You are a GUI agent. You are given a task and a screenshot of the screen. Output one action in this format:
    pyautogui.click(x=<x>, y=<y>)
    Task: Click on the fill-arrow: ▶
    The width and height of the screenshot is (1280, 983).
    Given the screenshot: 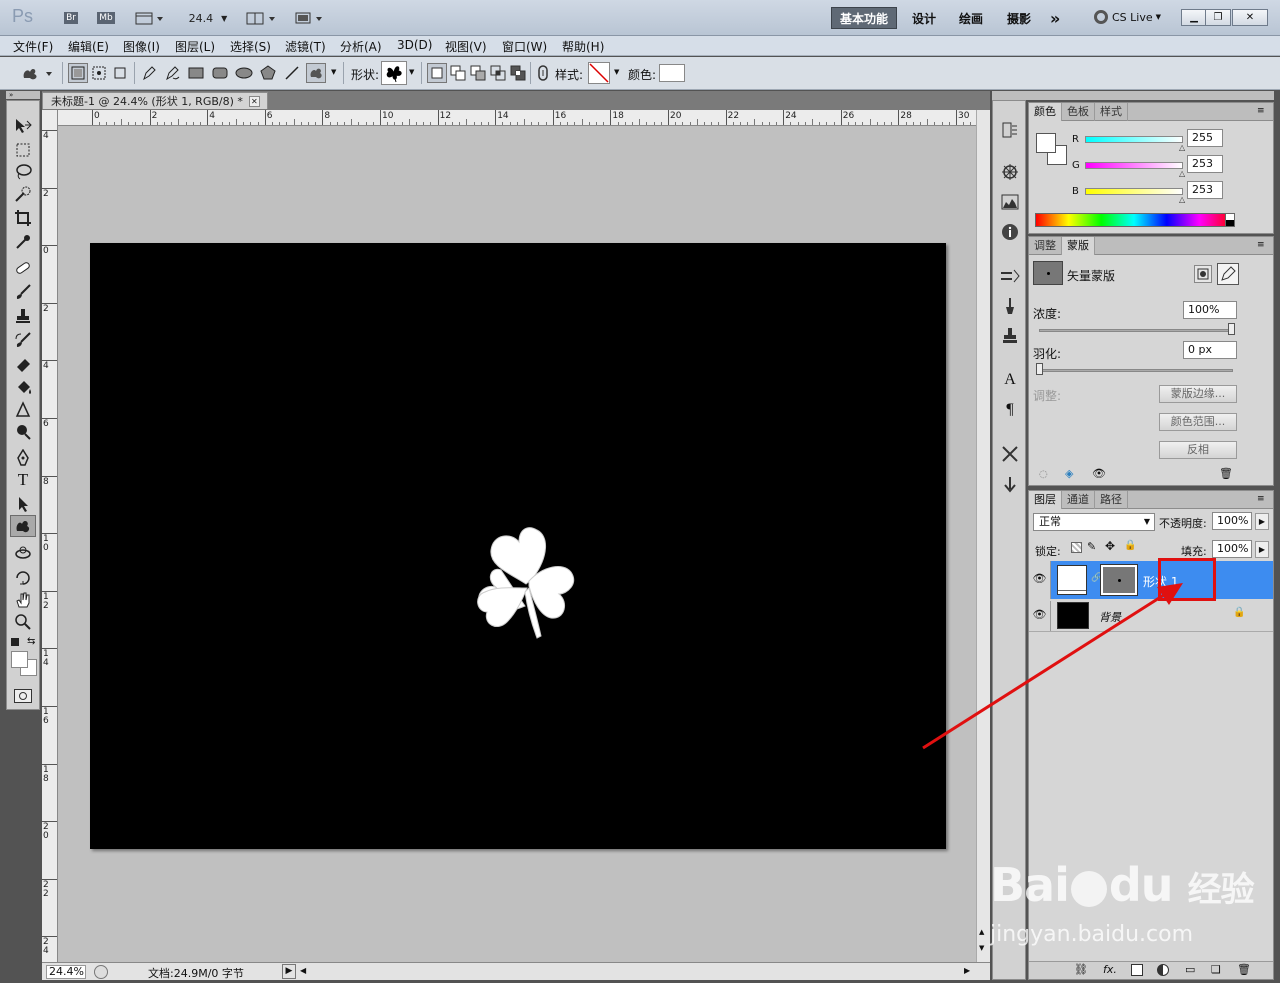 What is the action you would take?
    pyautogui.click(x=1262, y=549)
    